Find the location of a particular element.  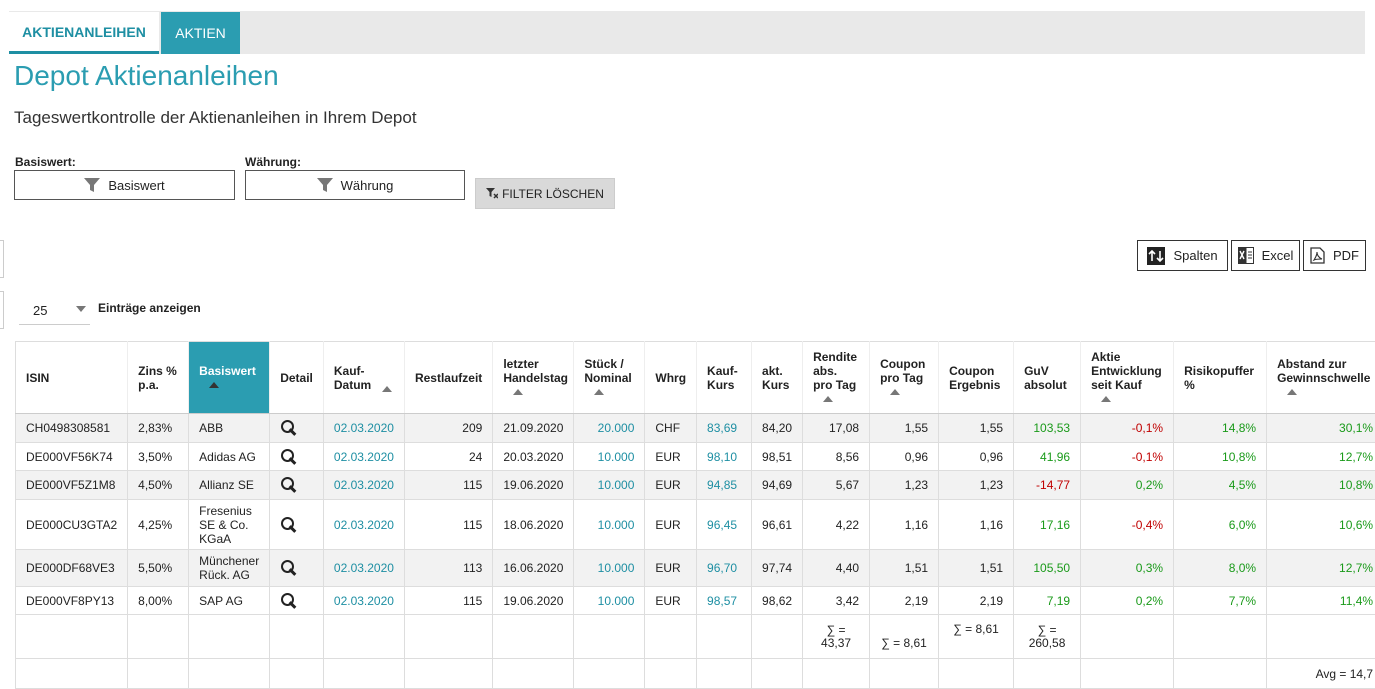

col-aktie-entwicklung: Aktie Entwicklung seit Kauf is located at coordinates (1127, 377).